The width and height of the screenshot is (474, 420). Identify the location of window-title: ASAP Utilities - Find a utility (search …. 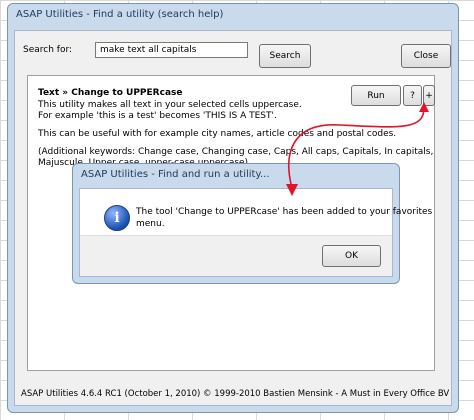
(120, 14).